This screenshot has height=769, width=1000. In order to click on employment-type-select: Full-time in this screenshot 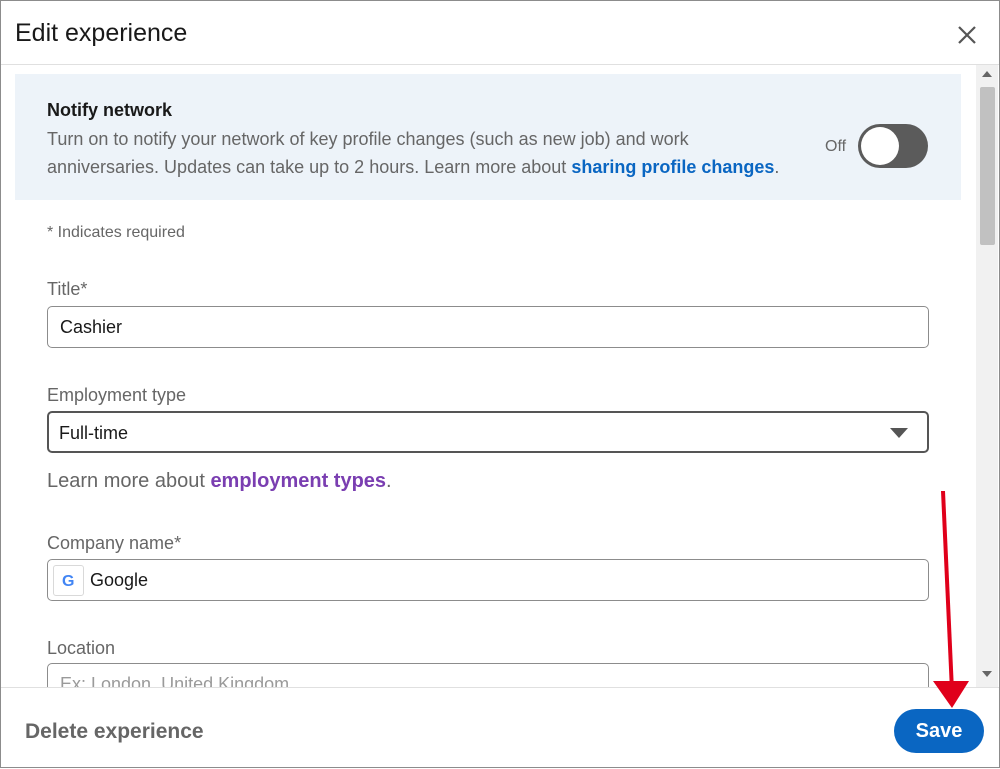, I will do `click(488, 432)`.